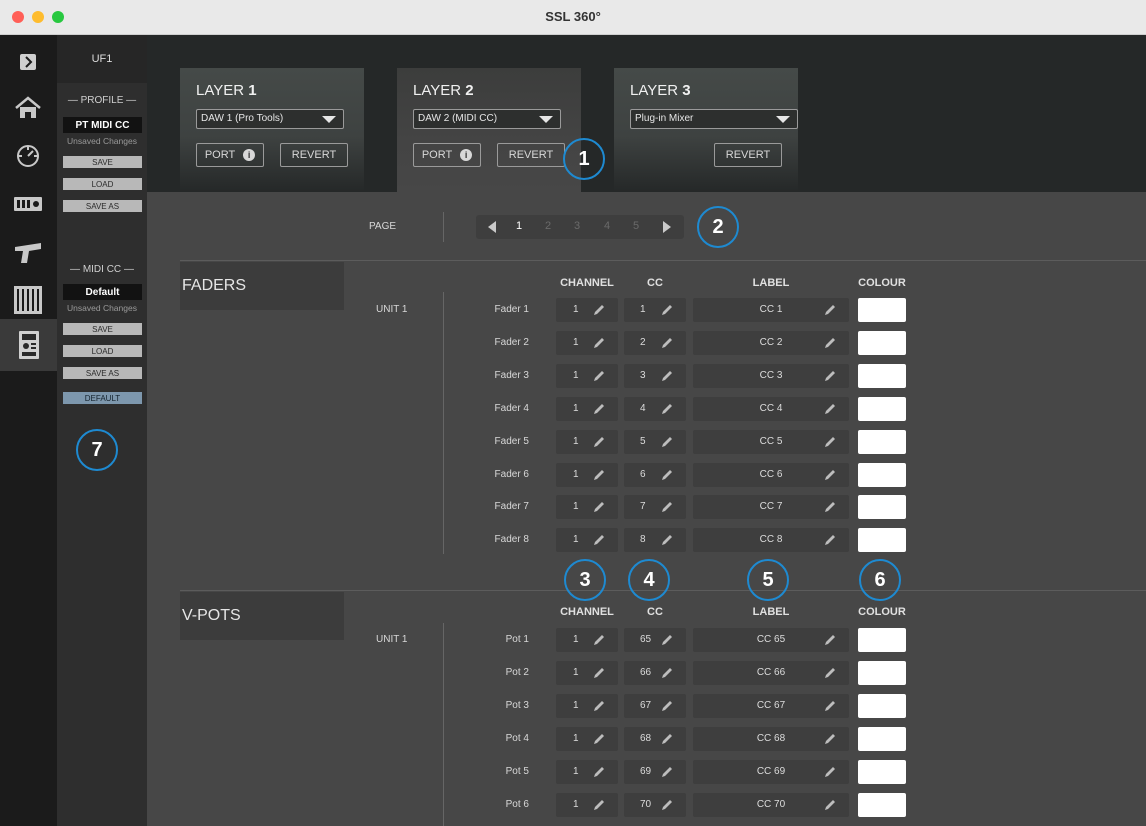  Describe the element at coordinates (489, 130) in the screenshot. I see `layer-2-tab: LAYER 2 DAW 2 (MIDI CC) PORT i REVERT` at that location.